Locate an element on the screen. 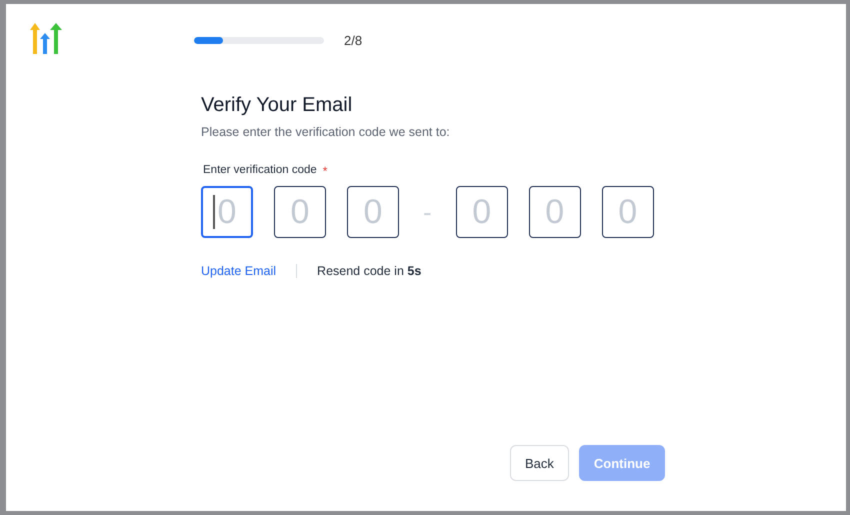 The height and width of the screenshot is (515, 850). step-counter: 2/8 is located at coordinates (353, 40).